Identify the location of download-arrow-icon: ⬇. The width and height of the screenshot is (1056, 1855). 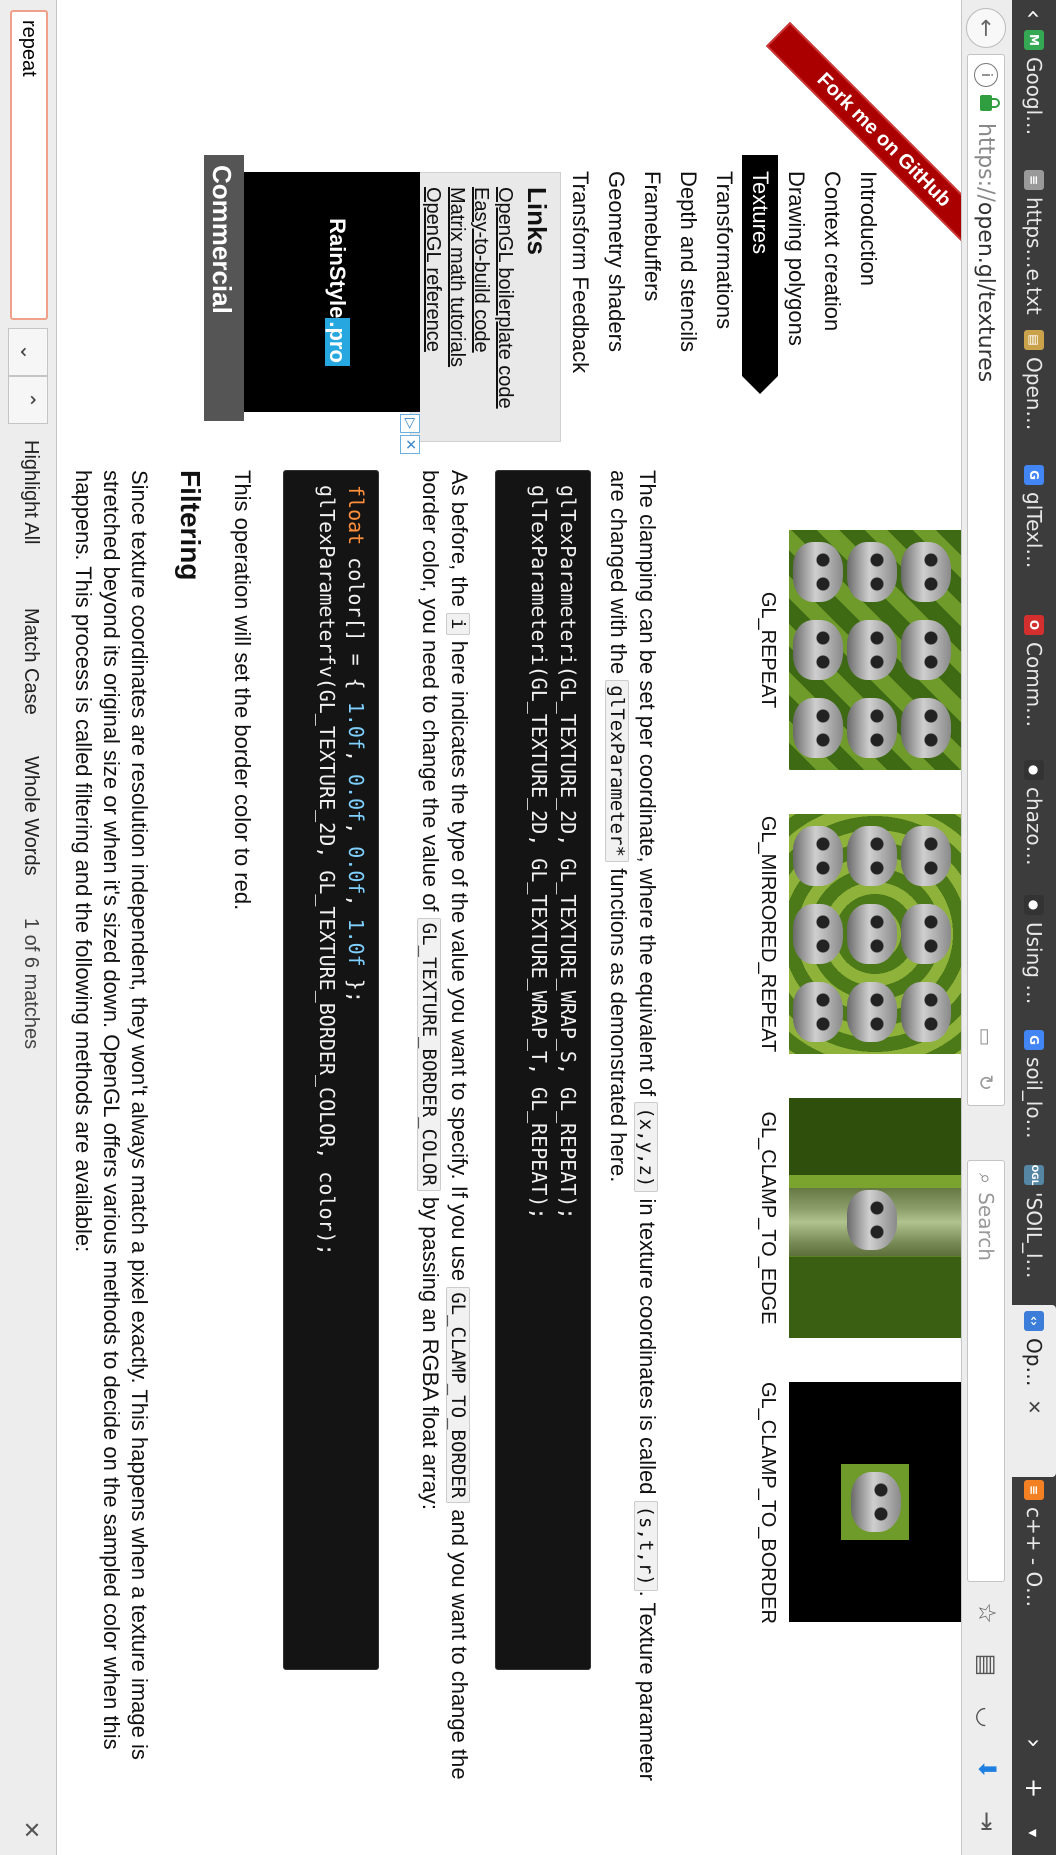
(987, 1769).